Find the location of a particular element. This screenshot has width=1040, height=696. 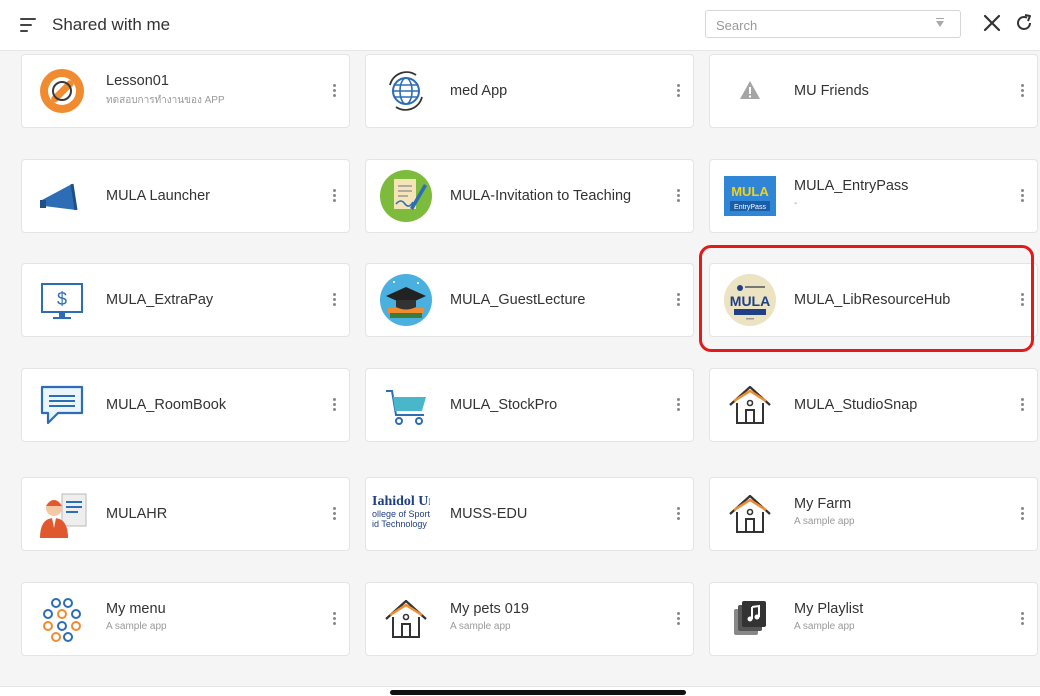

app-title: MULA_EntryPass is located at coordinates (851, 186).